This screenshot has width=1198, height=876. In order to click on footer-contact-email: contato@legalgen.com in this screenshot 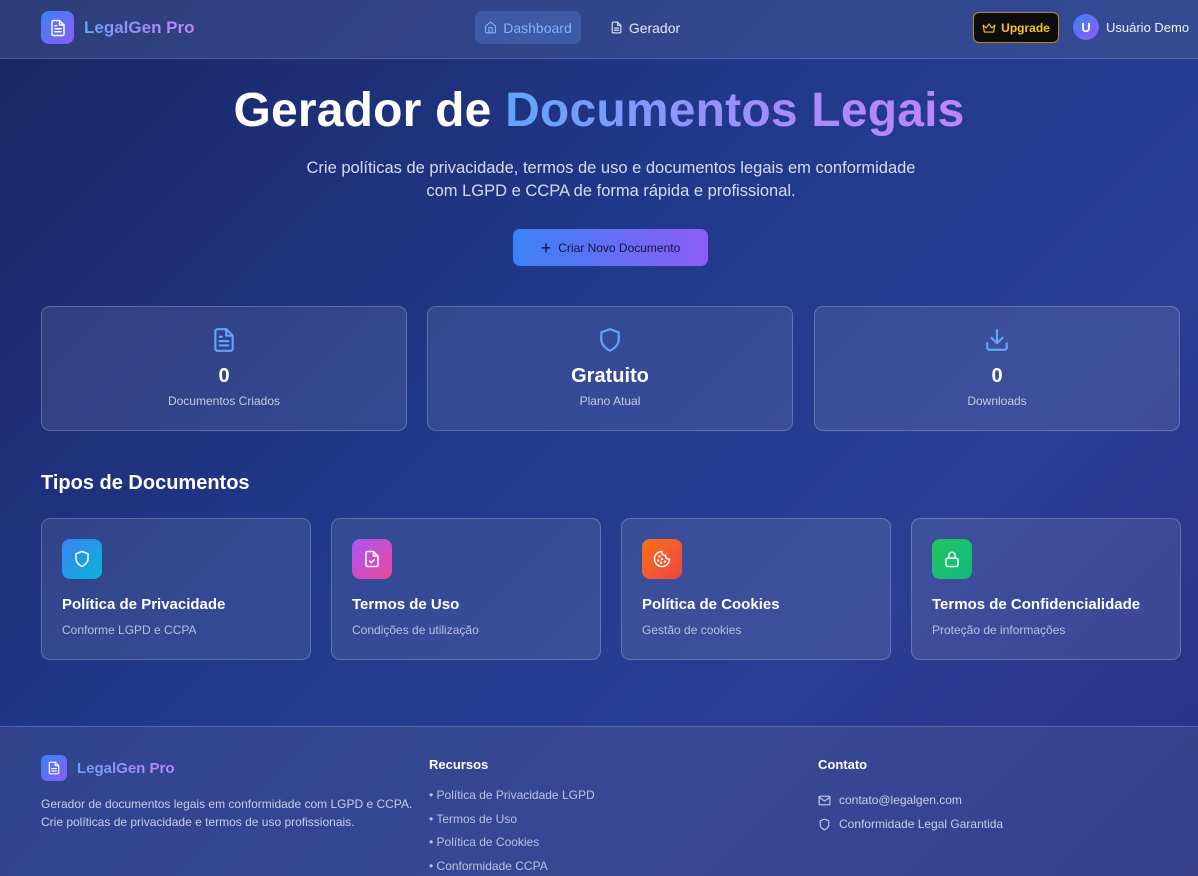, I will do `click(910, 800)`.